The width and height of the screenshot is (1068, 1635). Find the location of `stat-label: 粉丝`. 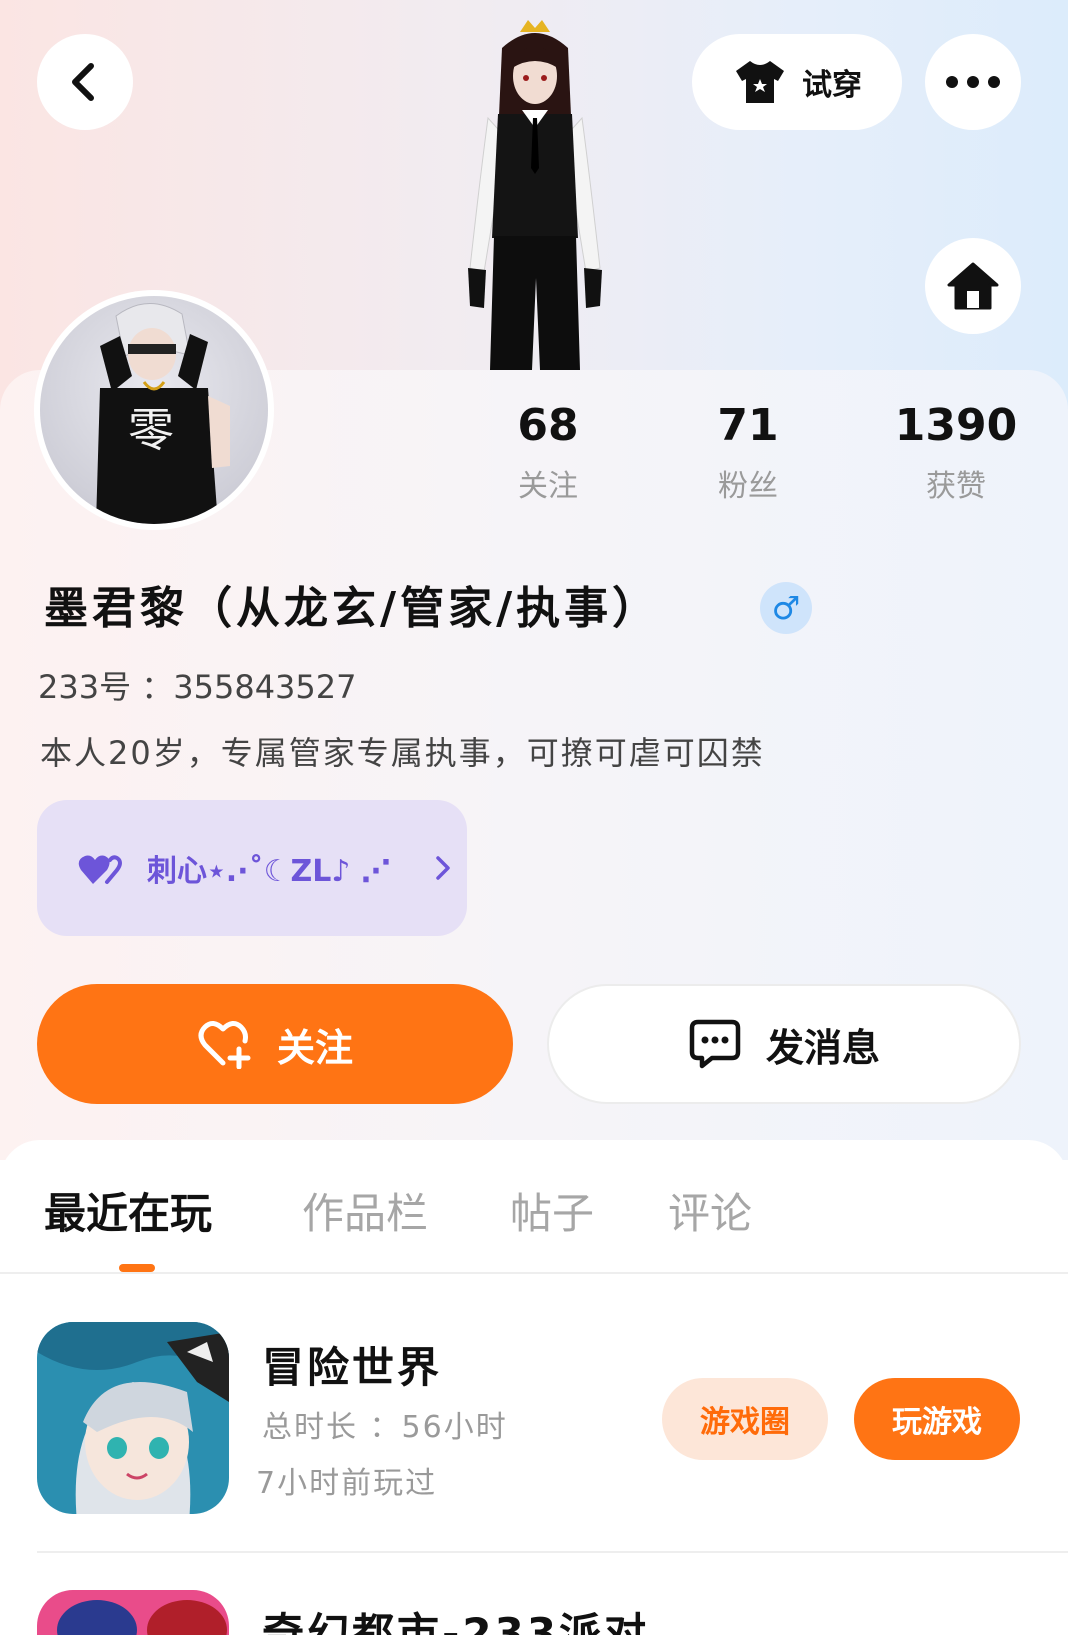

stat-label: 粉丝 is located at coordinates (748, 486).